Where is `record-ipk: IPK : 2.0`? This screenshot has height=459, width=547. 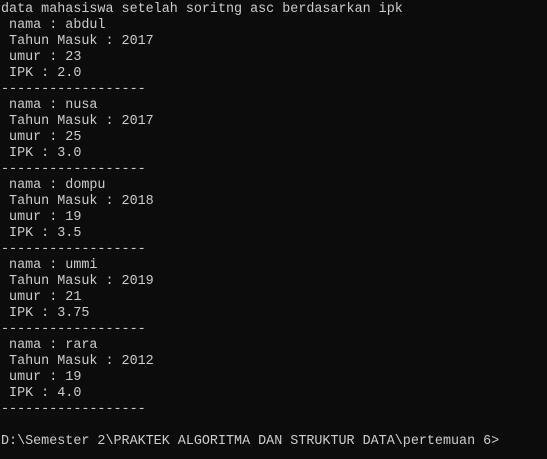
record-ipk: IPK : 2.0 is located at coordinates (41, 73).